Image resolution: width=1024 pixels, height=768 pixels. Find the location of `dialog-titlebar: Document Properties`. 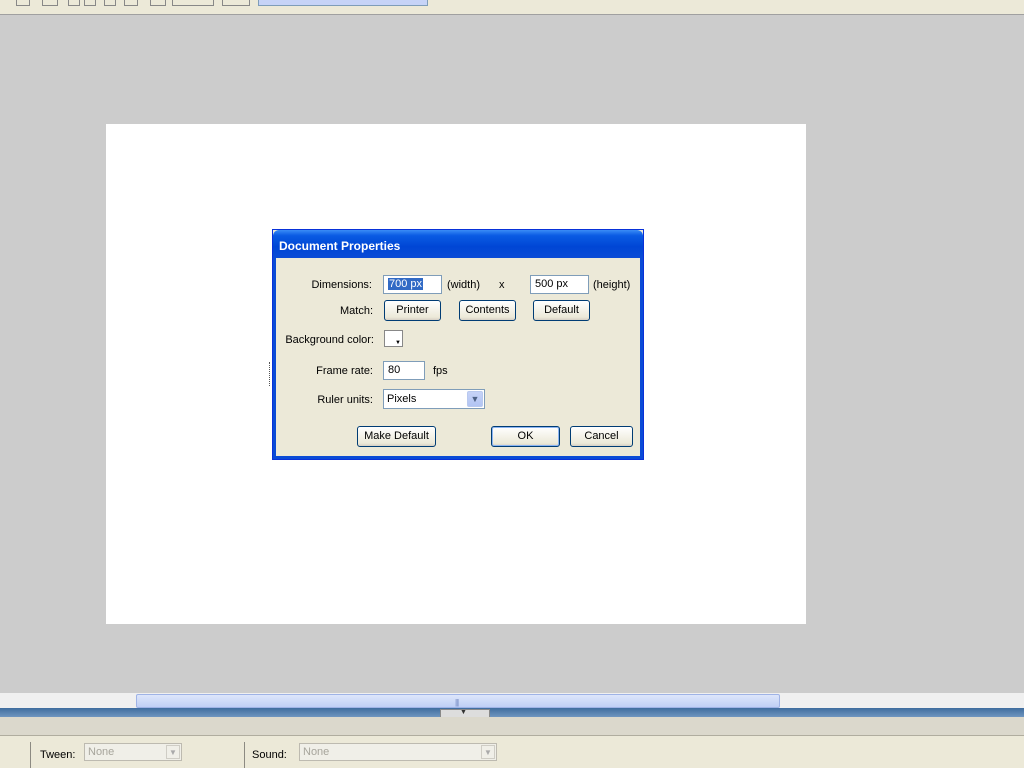

dialog-titlebar: Document Properties is located at coordinates (458, 244).